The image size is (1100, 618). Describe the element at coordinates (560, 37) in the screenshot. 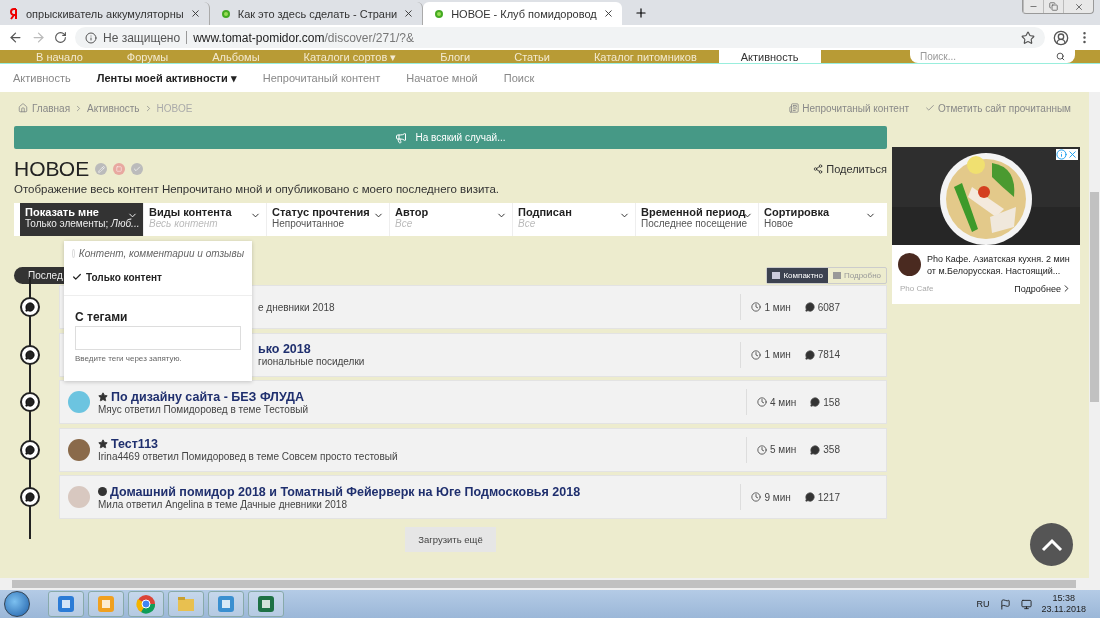

I see `address-bar: Не защищено www.tomat-pomidor.com/discover/271/?&` at that location.